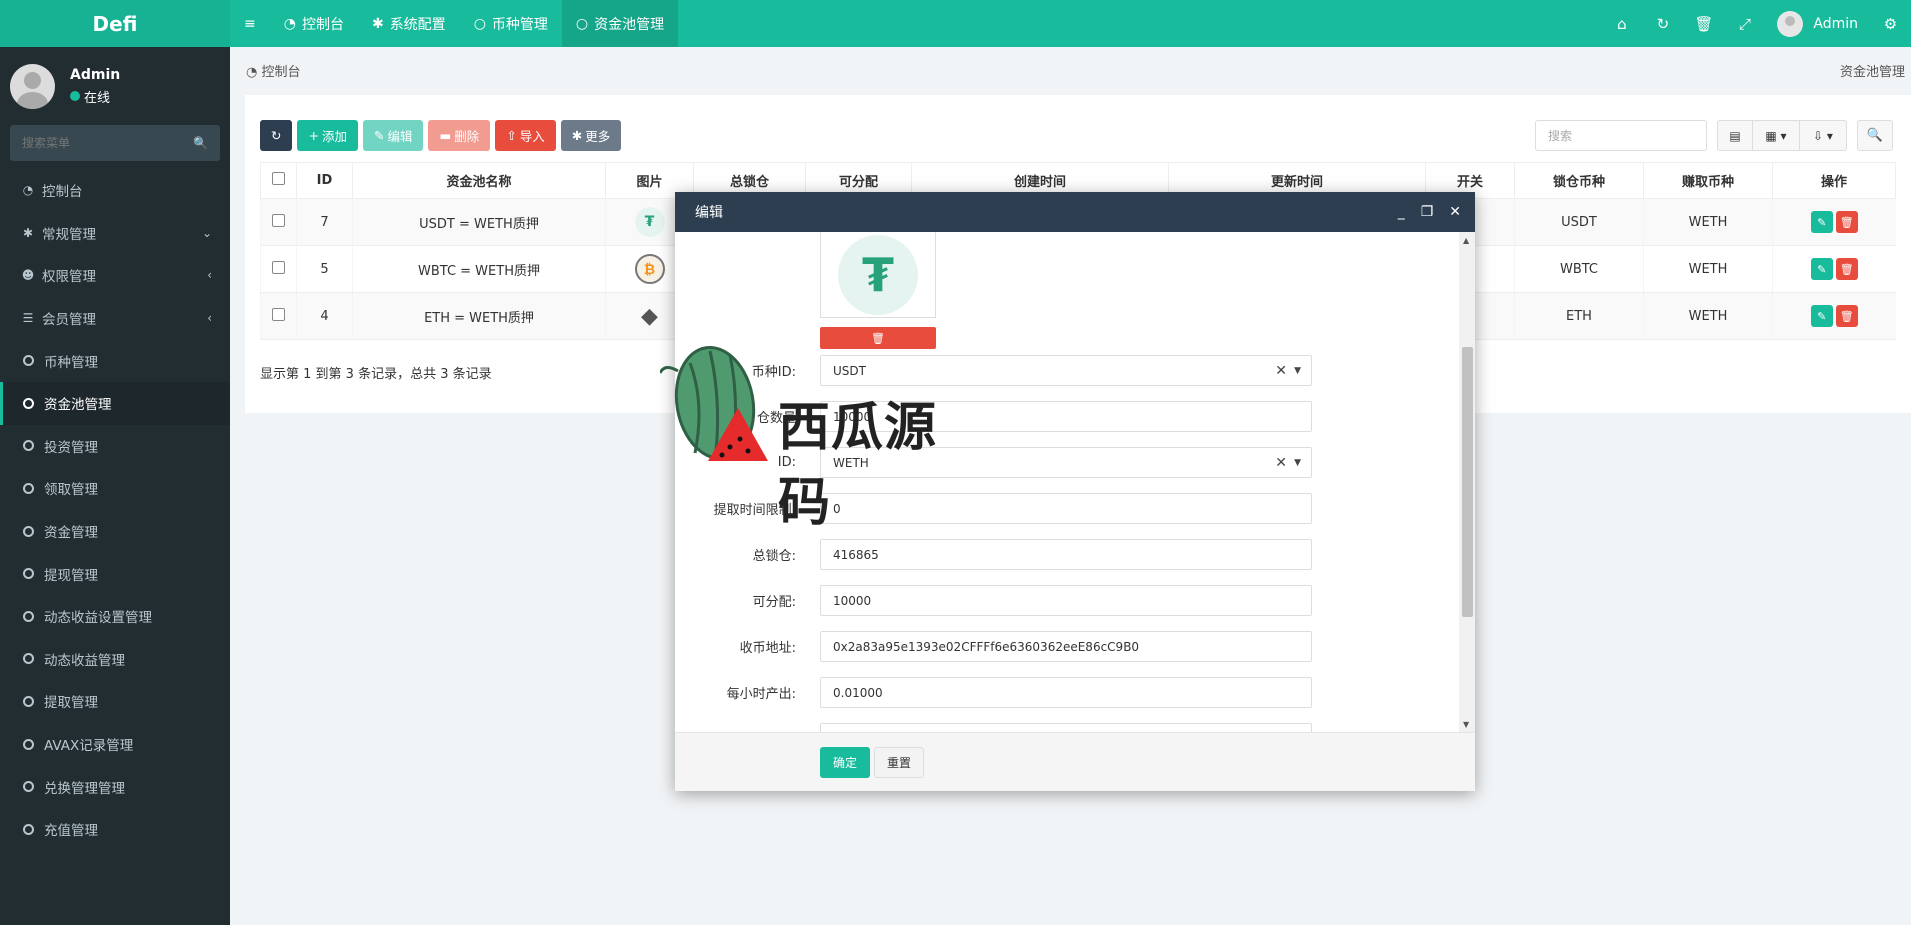 The height and width of the screenshot is (925, 1911). What do you see at coordinates (1875, 135) in the screenshot?
I see `search-button: 🔍` at bounding box center [1875, 135].